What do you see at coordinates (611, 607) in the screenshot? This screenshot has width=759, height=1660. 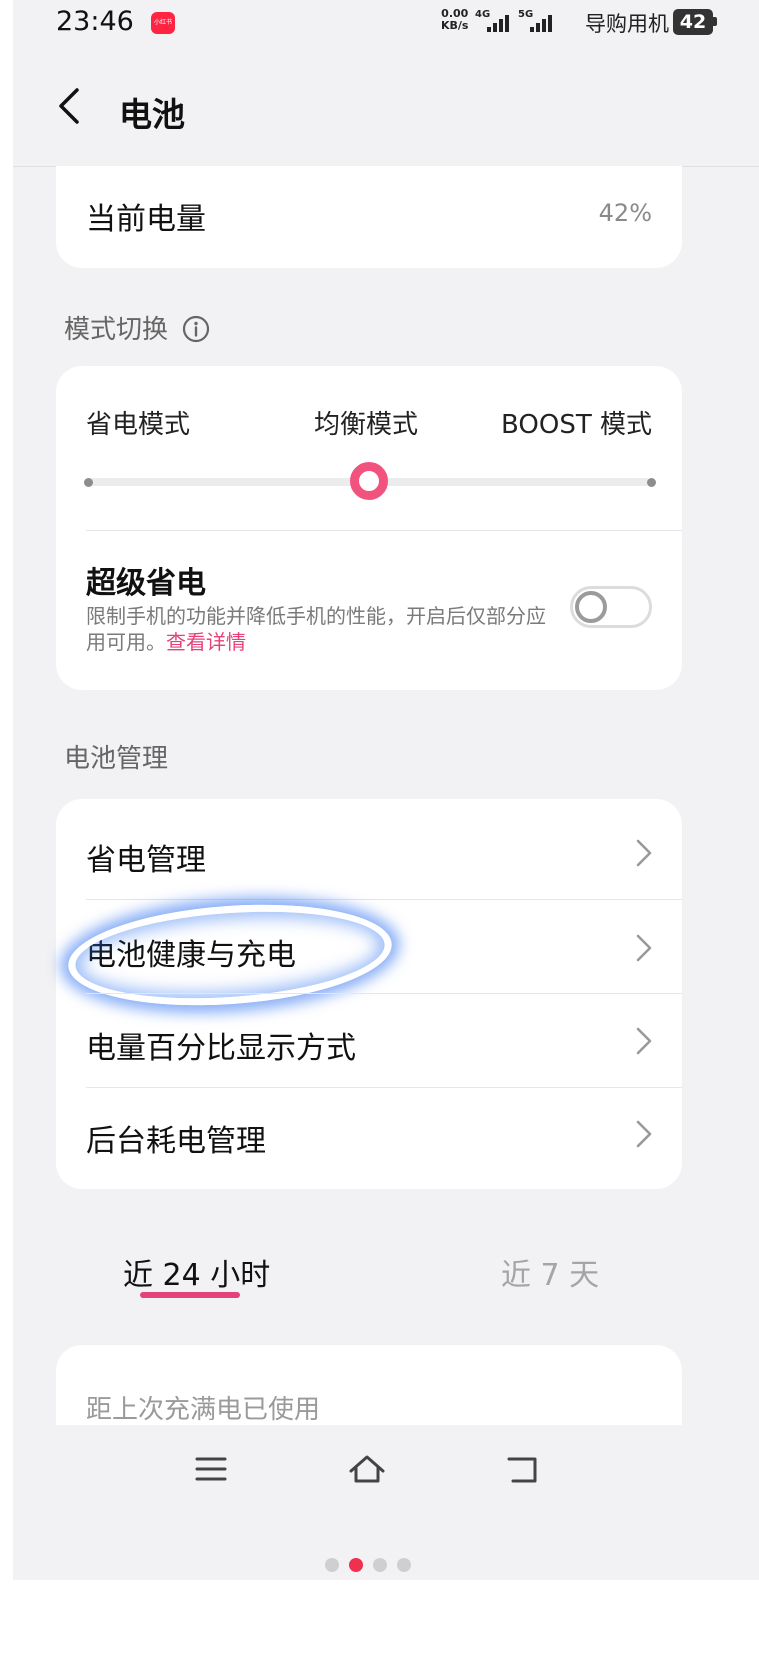 I see `super-saver-toggle` at bounding box center [611, 607].